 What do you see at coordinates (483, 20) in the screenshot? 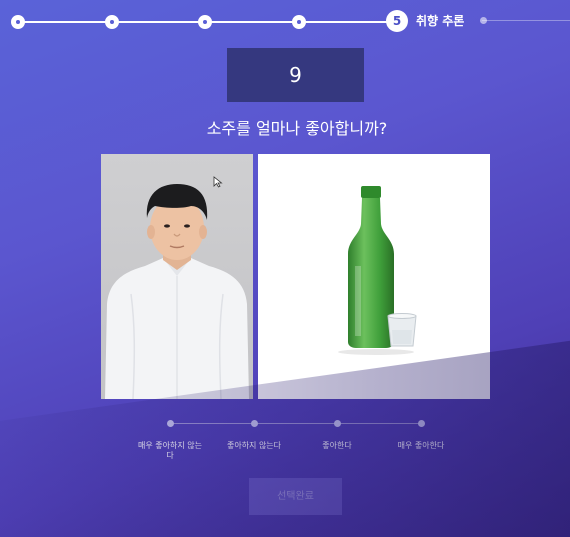
I see `step-6-dot` at bounding box center [483, 20].